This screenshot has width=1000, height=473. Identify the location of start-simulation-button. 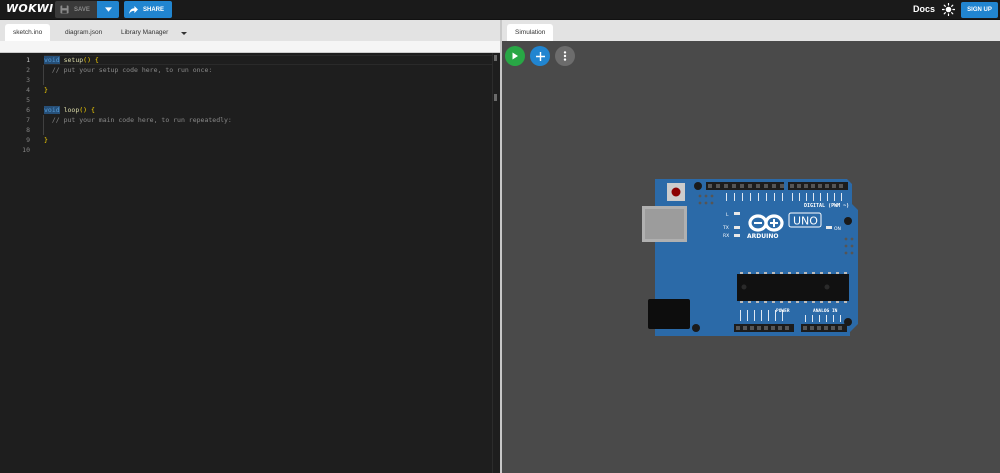
(515, 56).